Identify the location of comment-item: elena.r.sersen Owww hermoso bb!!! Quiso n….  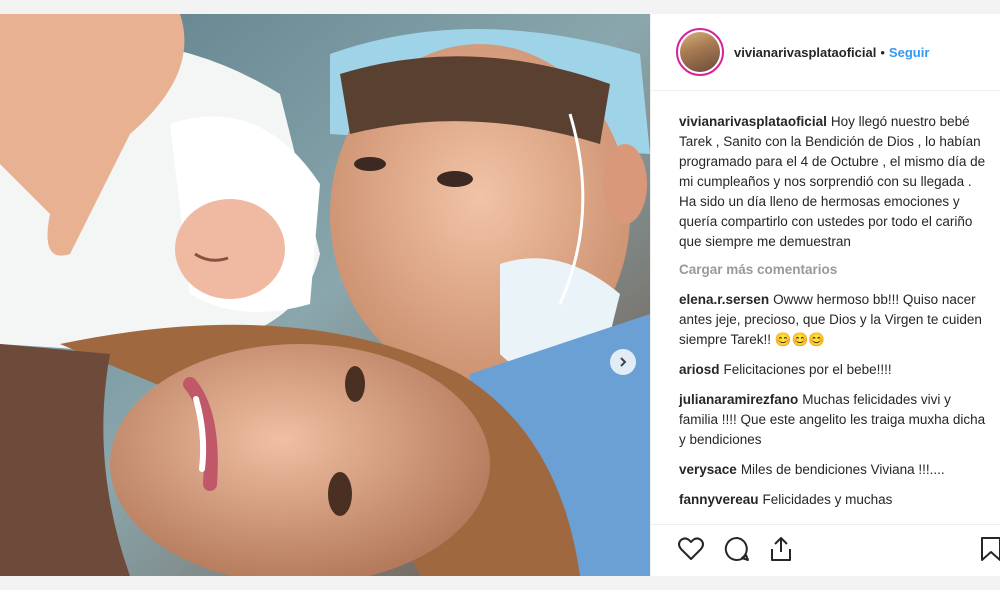
(834, 320).